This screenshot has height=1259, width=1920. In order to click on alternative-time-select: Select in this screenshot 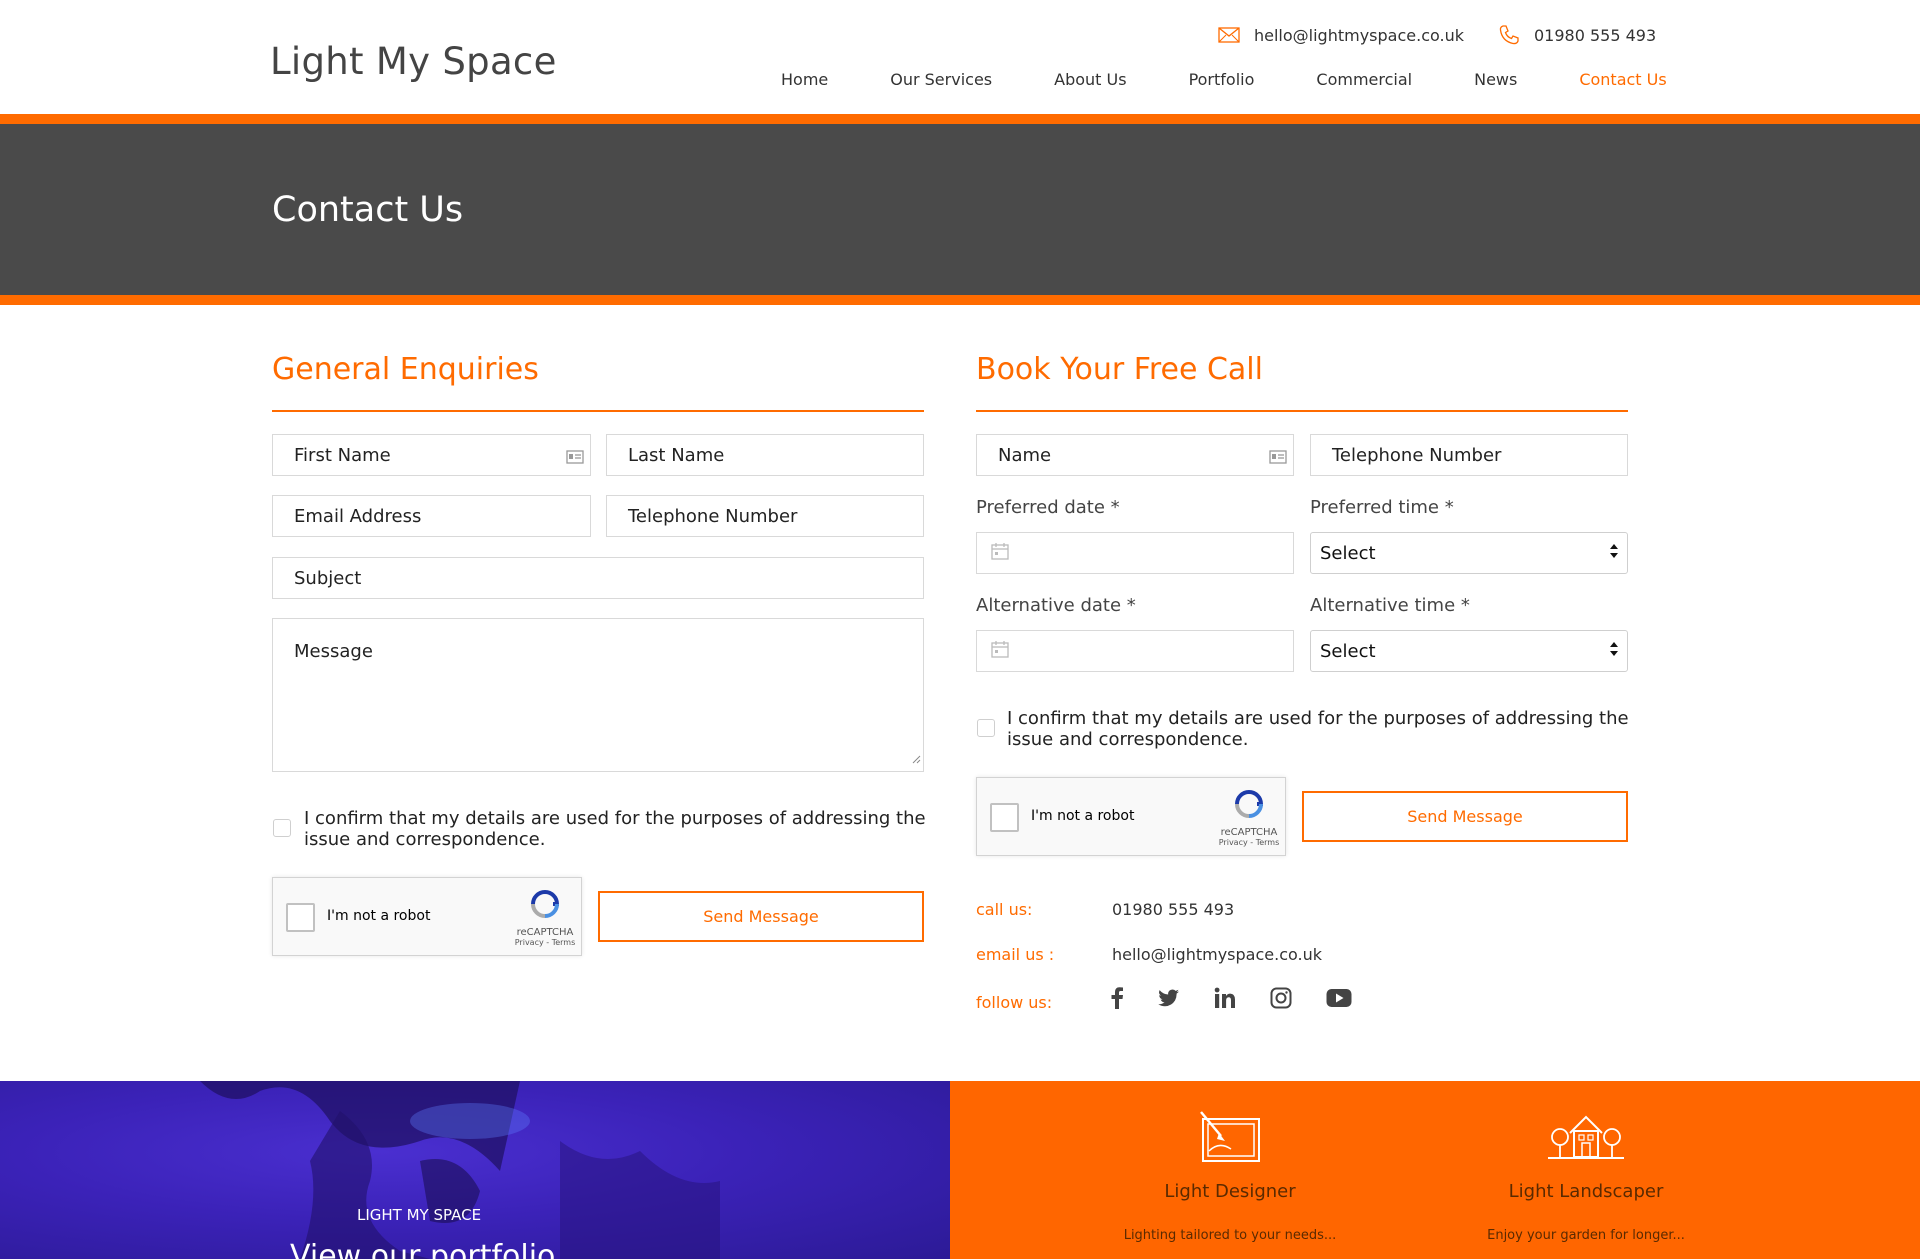, I will do `click(1469, 651)`.